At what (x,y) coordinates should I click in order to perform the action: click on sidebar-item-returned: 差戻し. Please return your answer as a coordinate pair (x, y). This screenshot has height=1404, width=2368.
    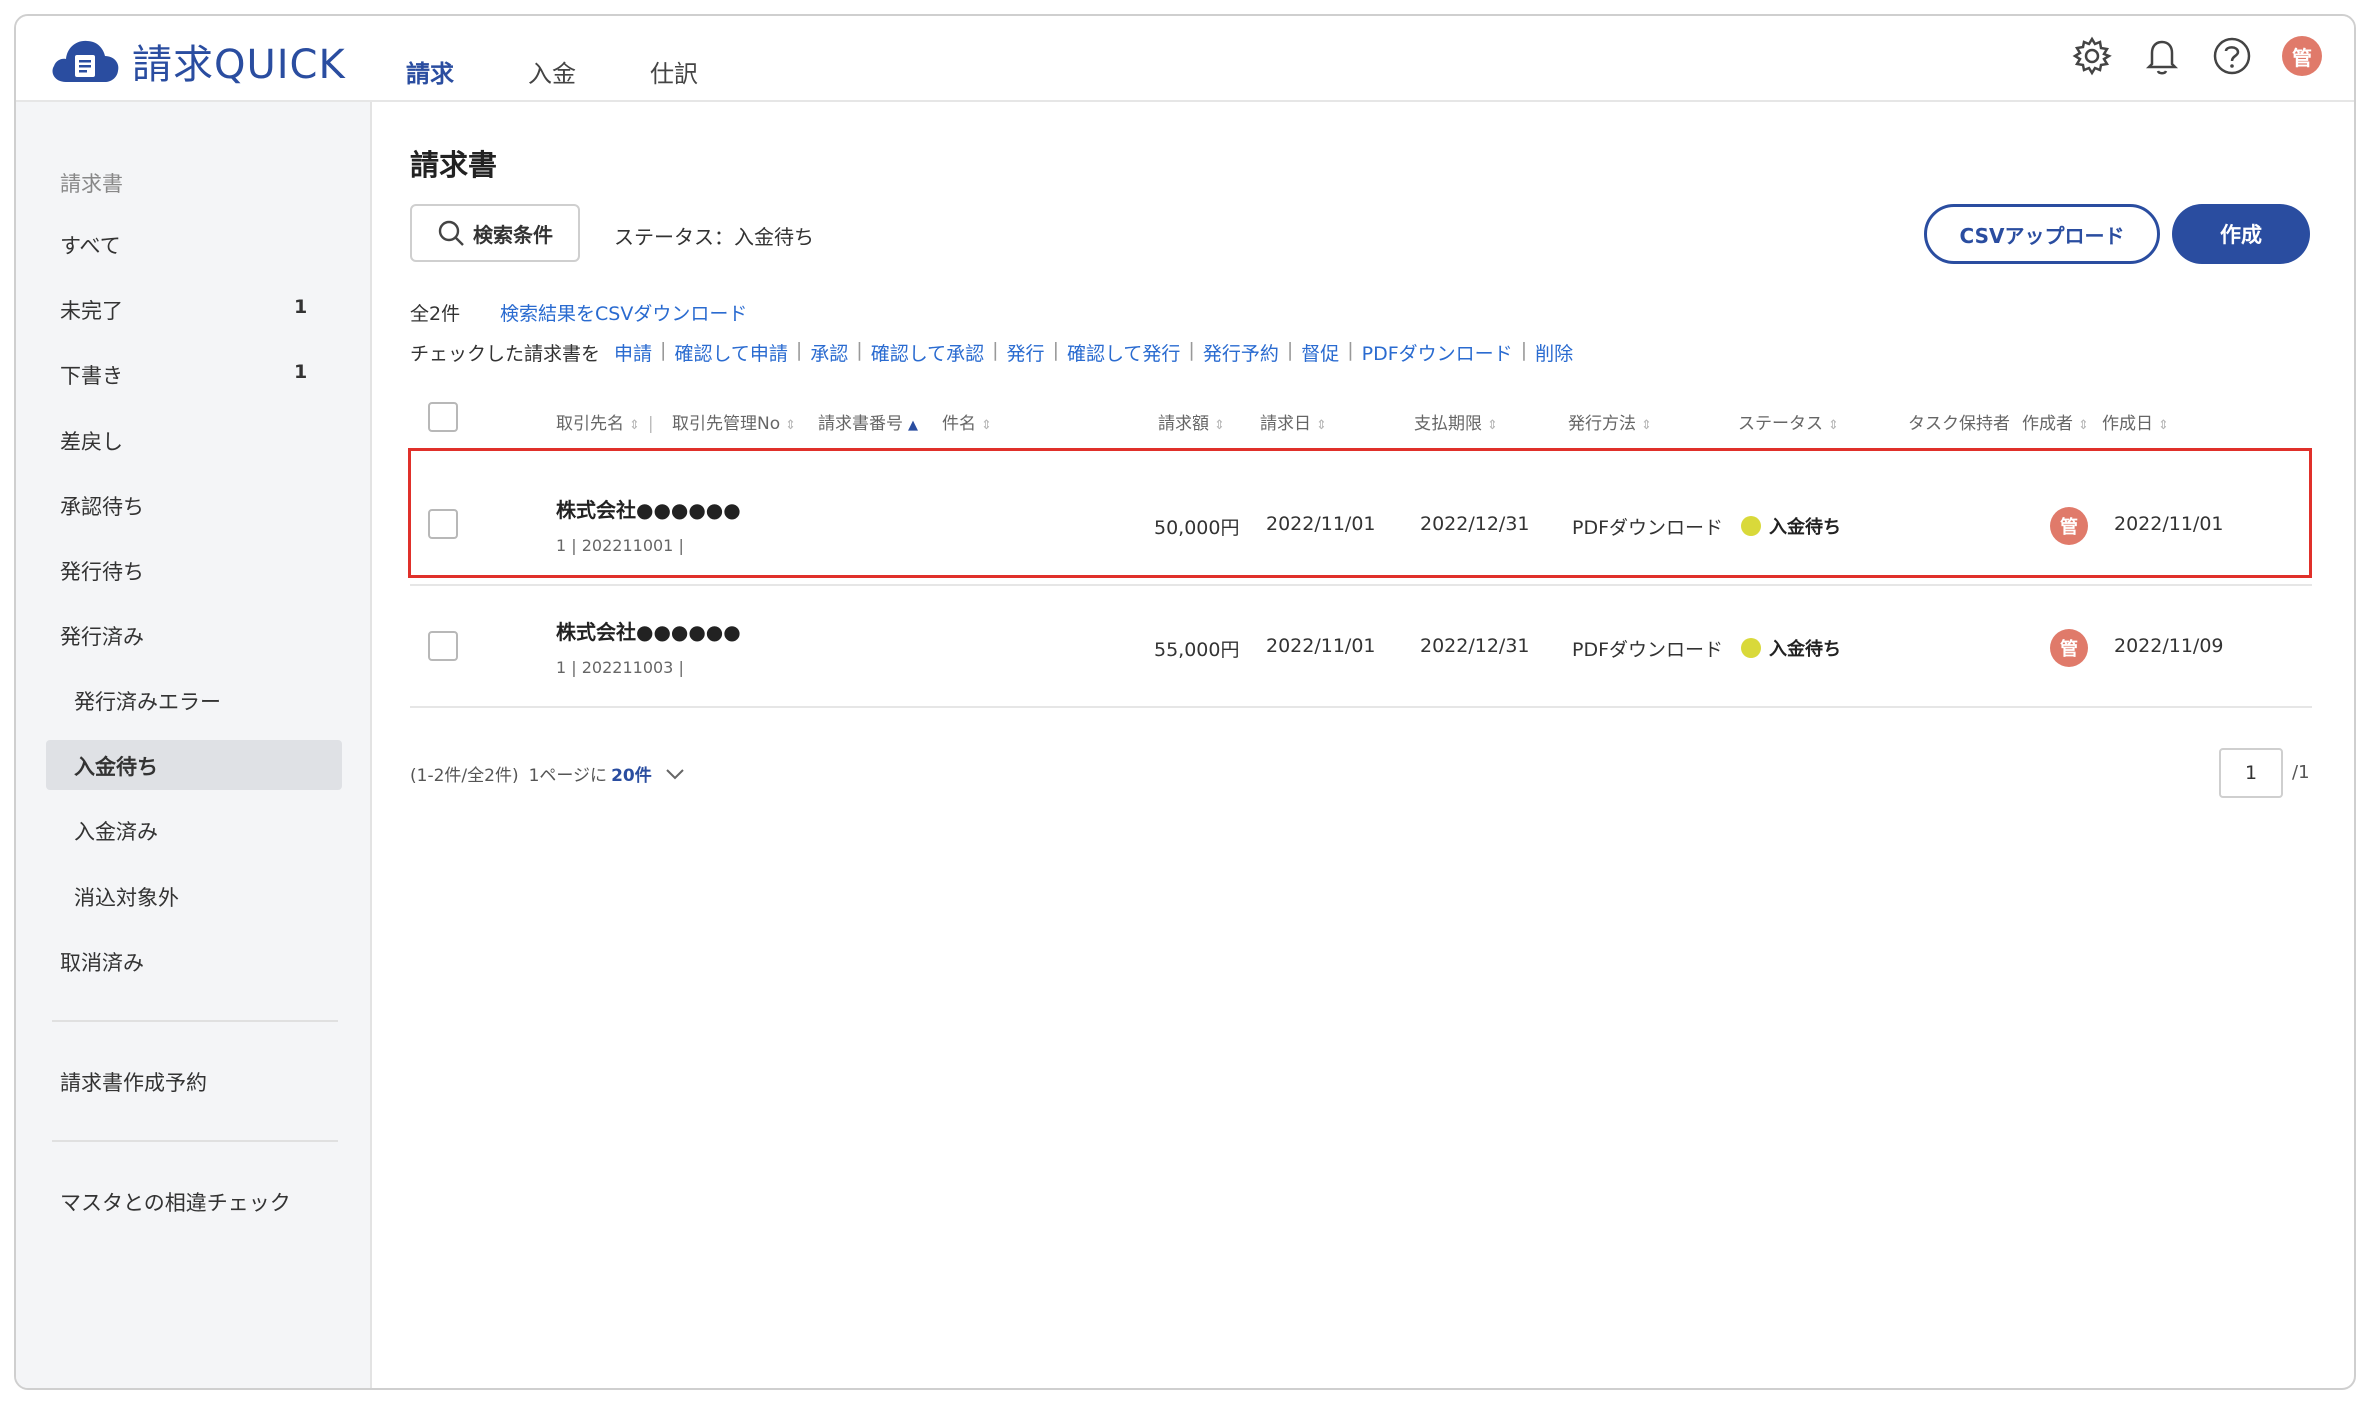
    Looking at the image, I should click on (91, 441).